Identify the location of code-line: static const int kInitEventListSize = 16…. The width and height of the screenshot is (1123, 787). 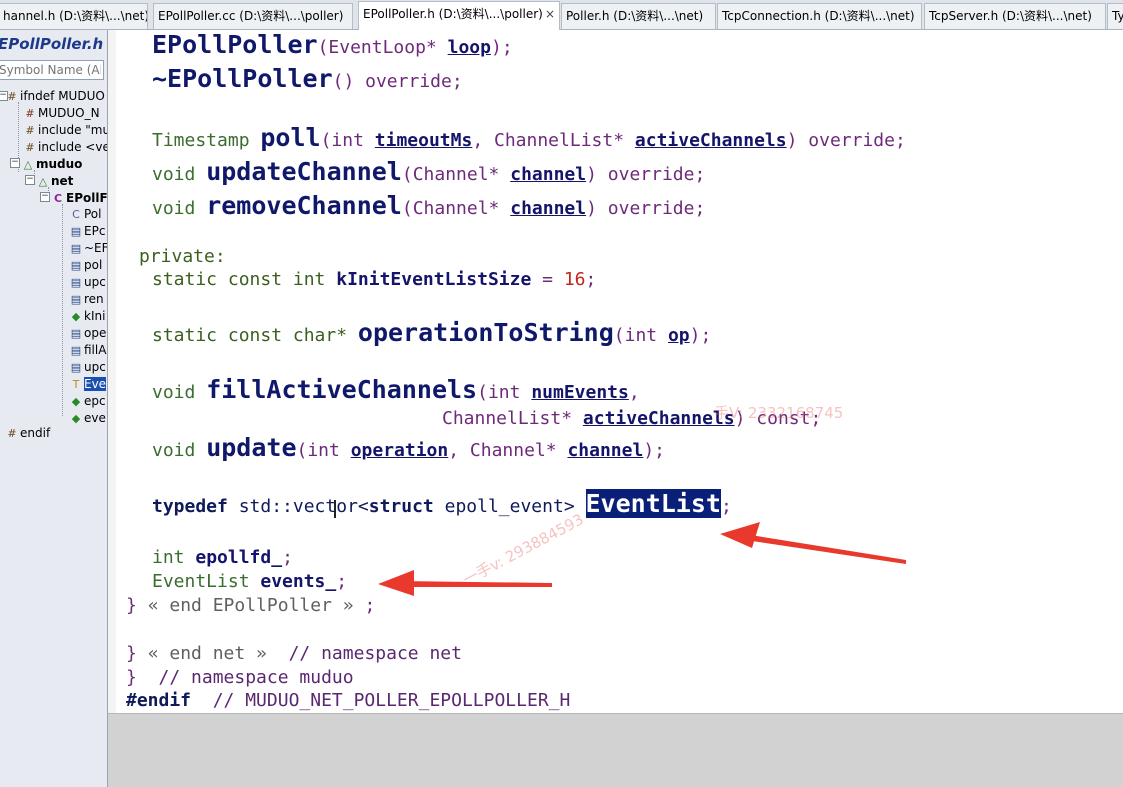
(374, 279).